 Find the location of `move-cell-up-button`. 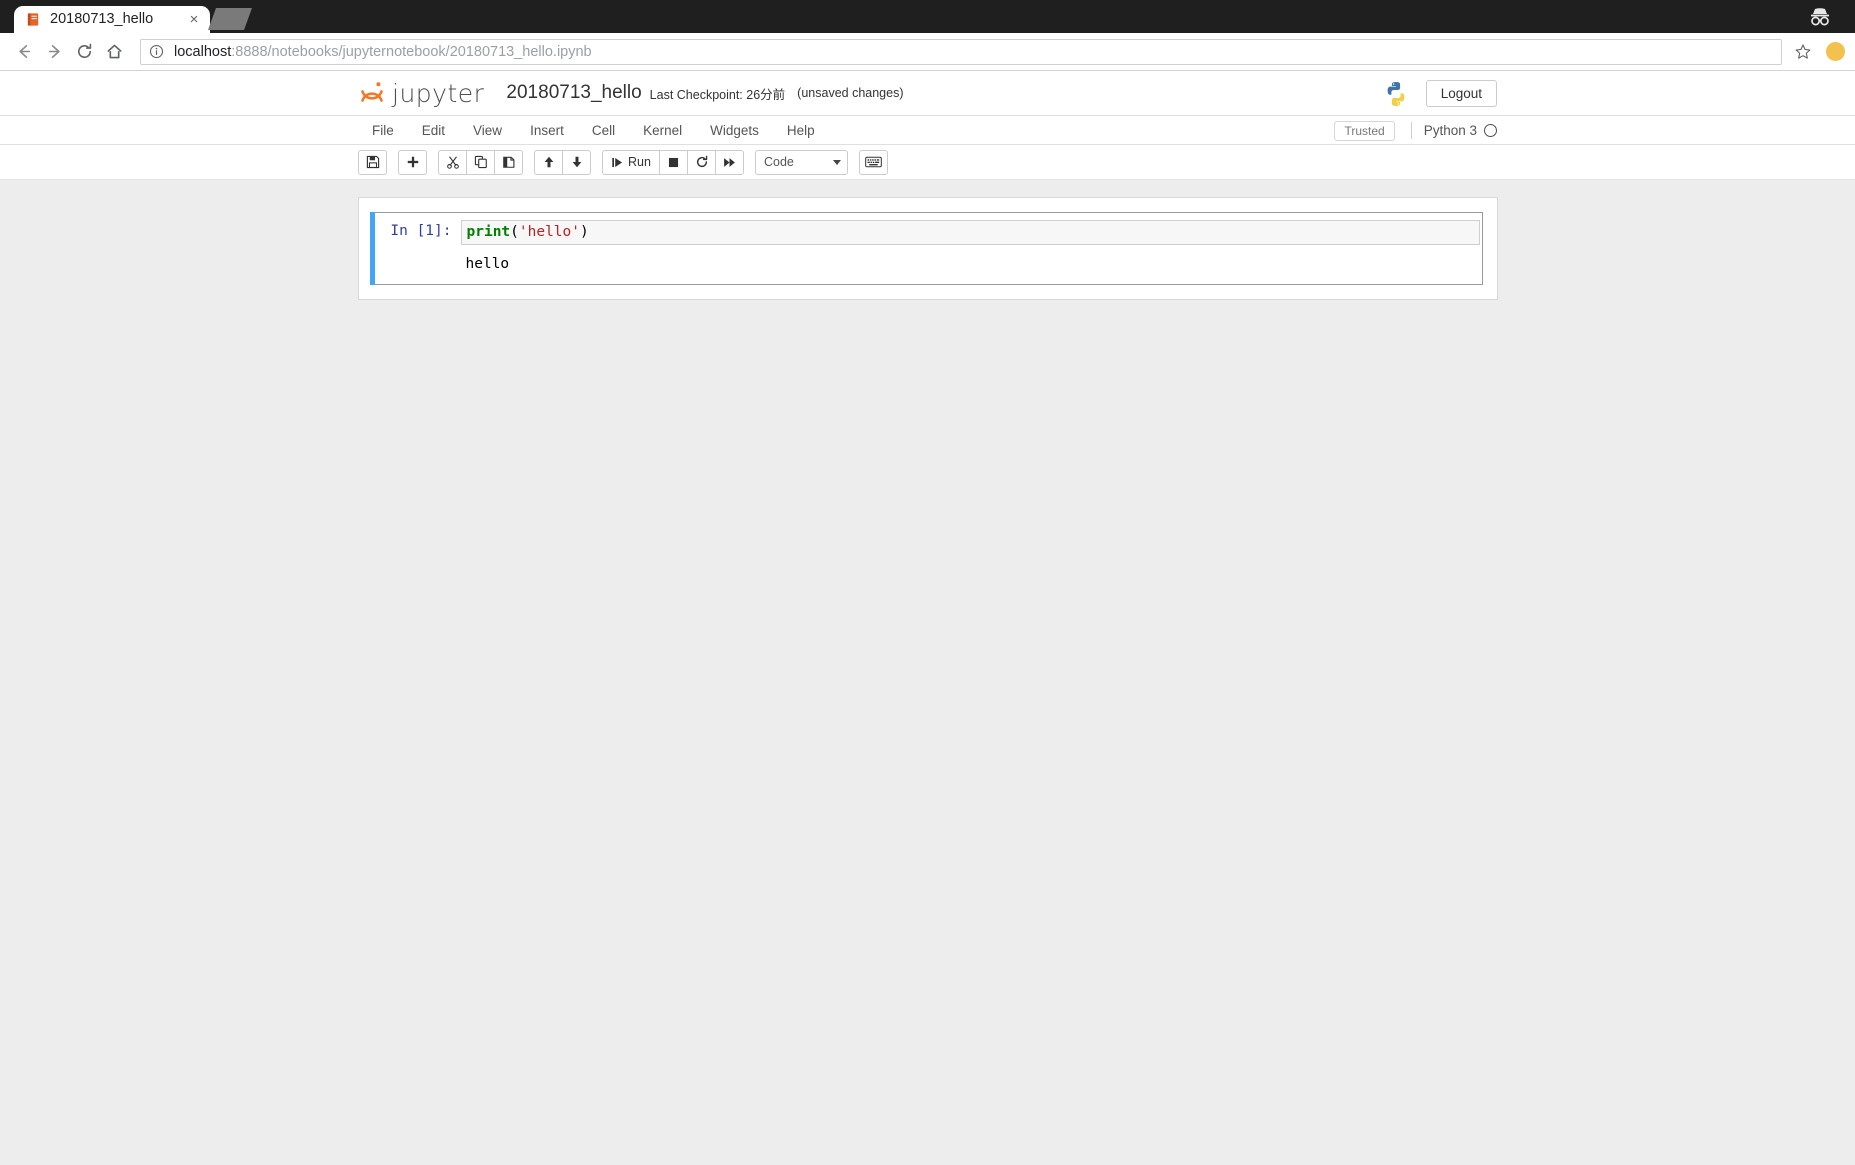

move-cell-up-button is located at coordinates (548, 162).